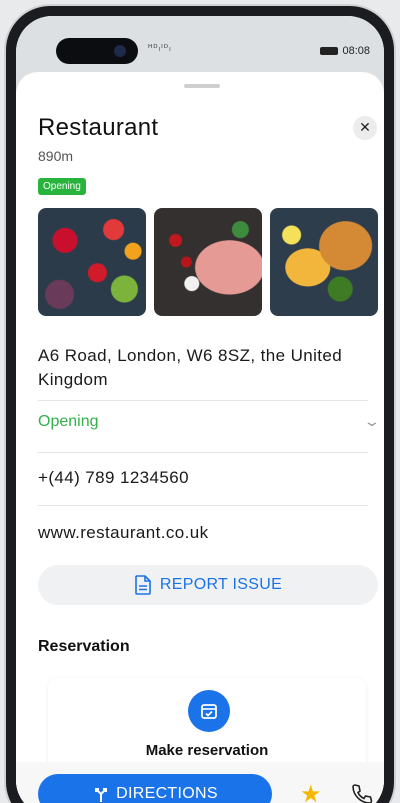  I want to click on status-time: 08:08, so click(356, 51).